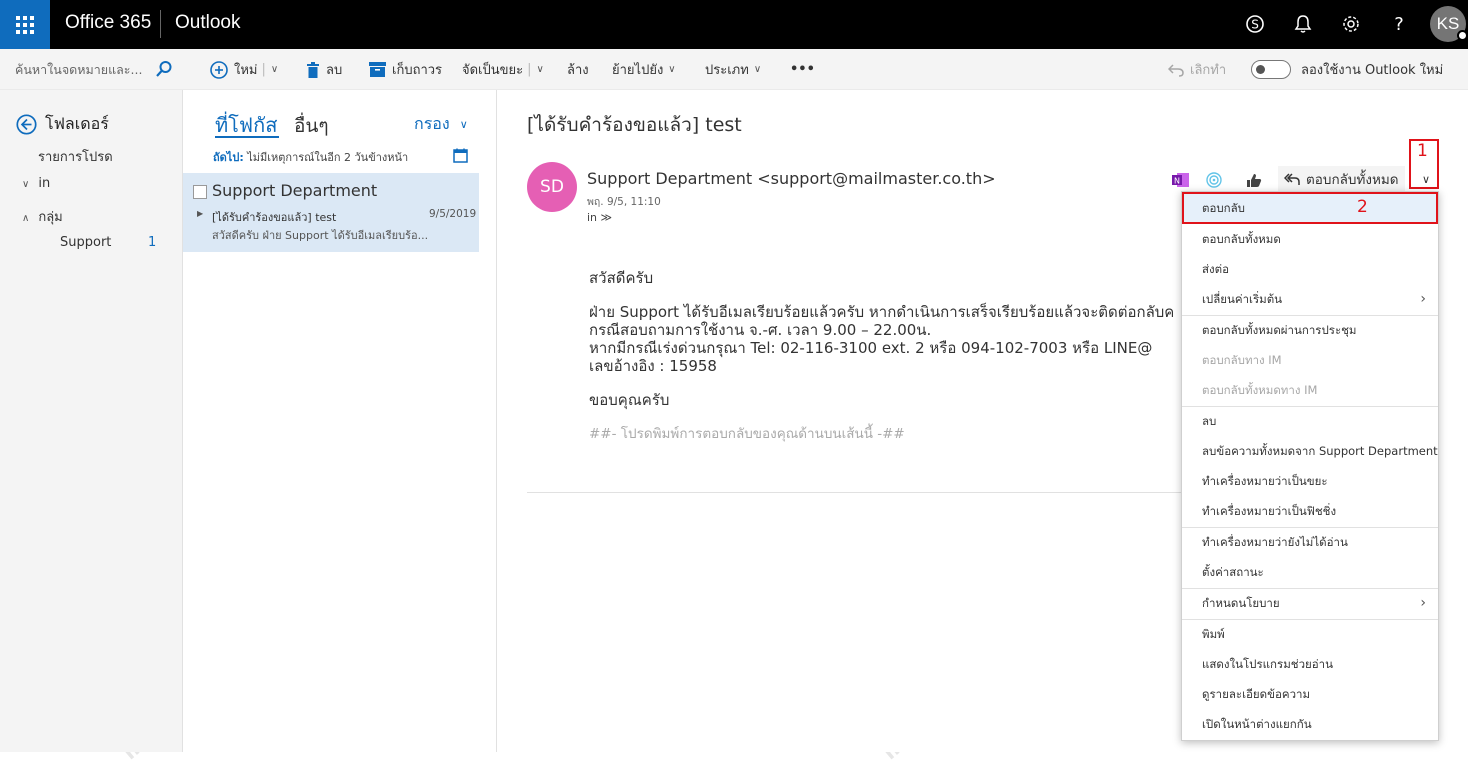  I want to click on junk-button: จัดเป็นขยะ | ∨, so click(503, 69).